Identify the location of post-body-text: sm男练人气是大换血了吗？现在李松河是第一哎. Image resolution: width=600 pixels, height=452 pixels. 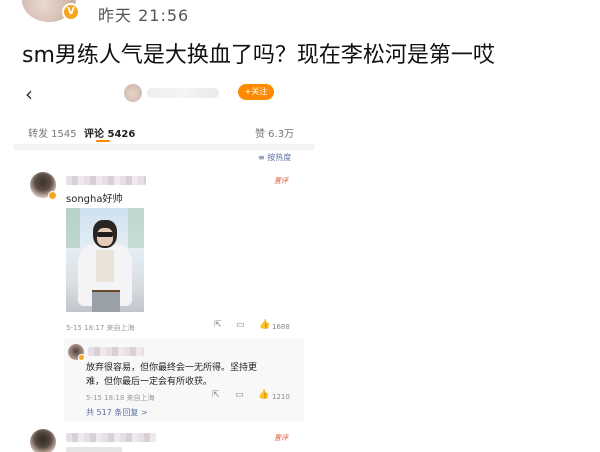
(258, 55).